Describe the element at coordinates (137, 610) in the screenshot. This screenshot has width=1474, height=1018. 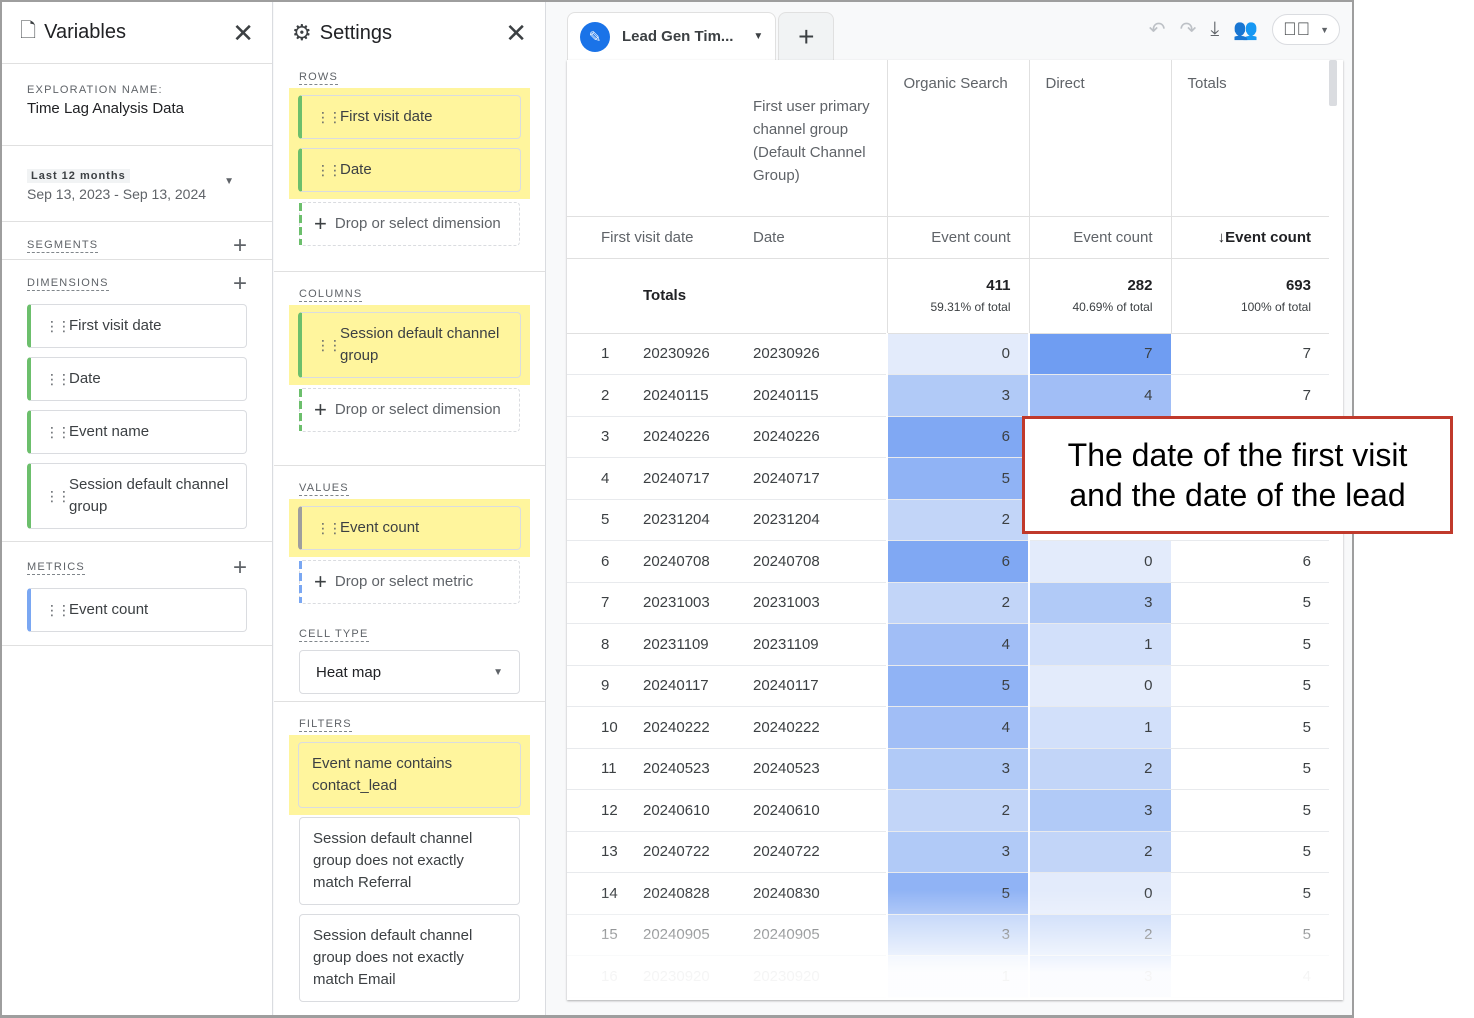
I see `metric-chip: ⋮⋮ Event count` at that location.